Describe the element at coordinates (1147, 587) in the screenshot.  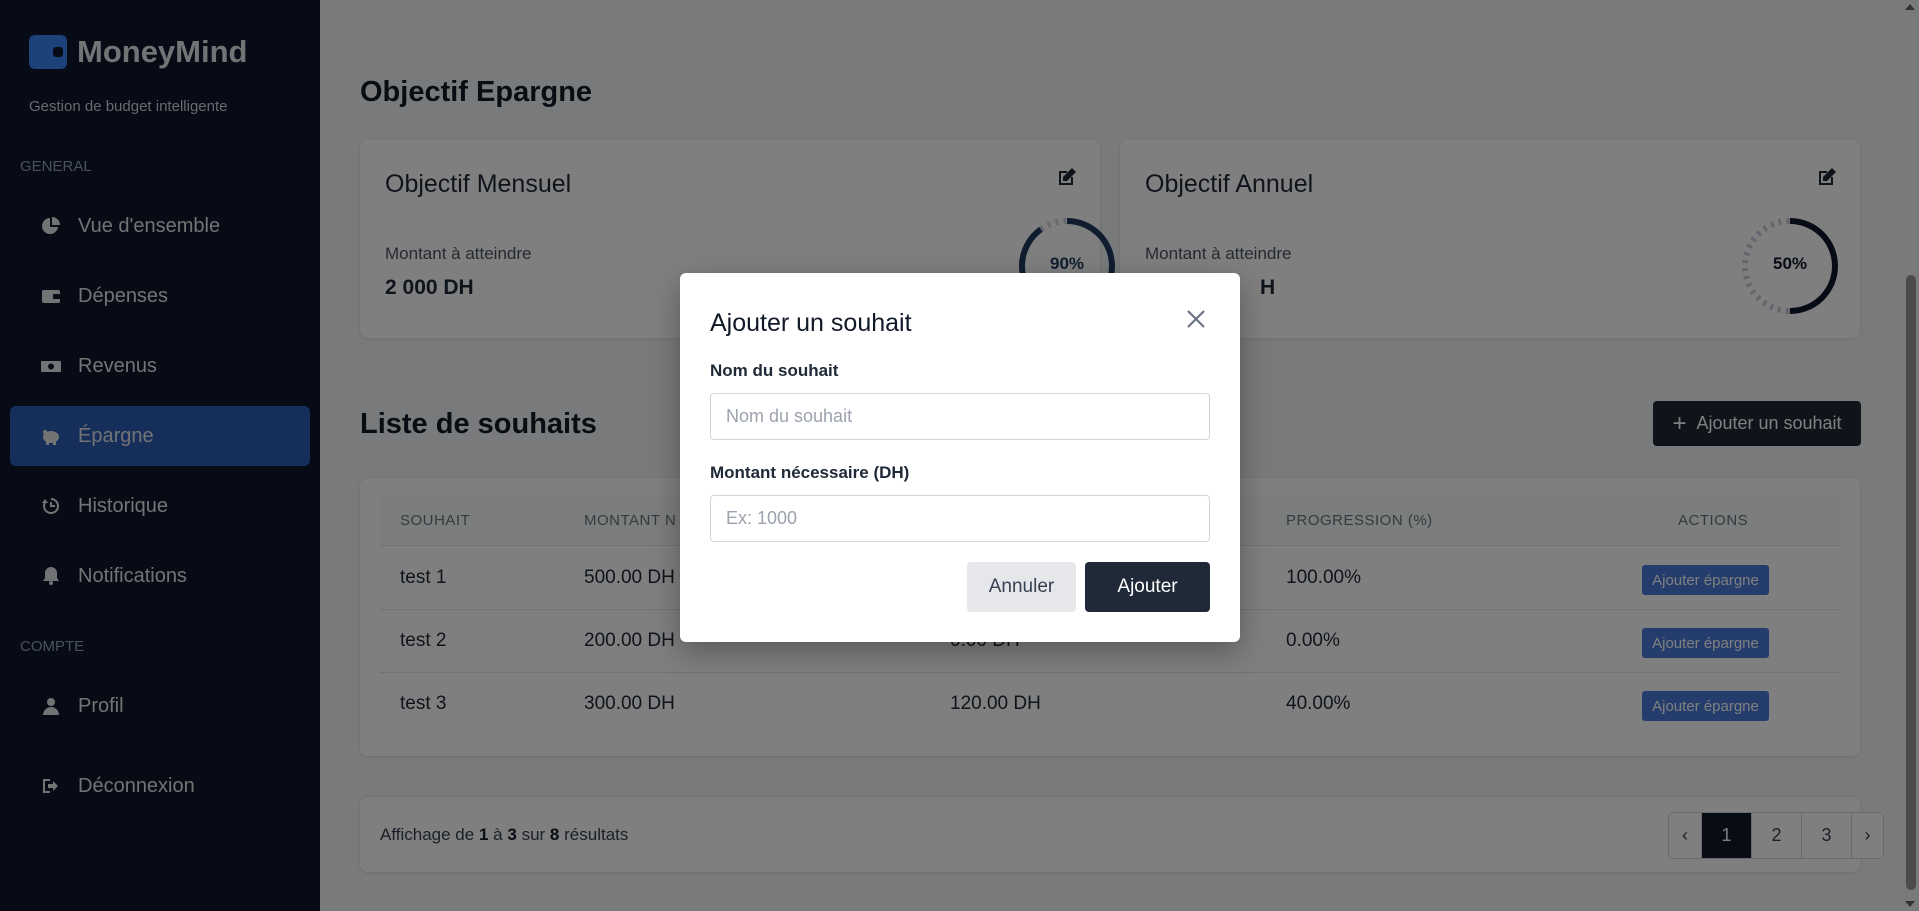
I see `submit-button: Ajouter` at that location.